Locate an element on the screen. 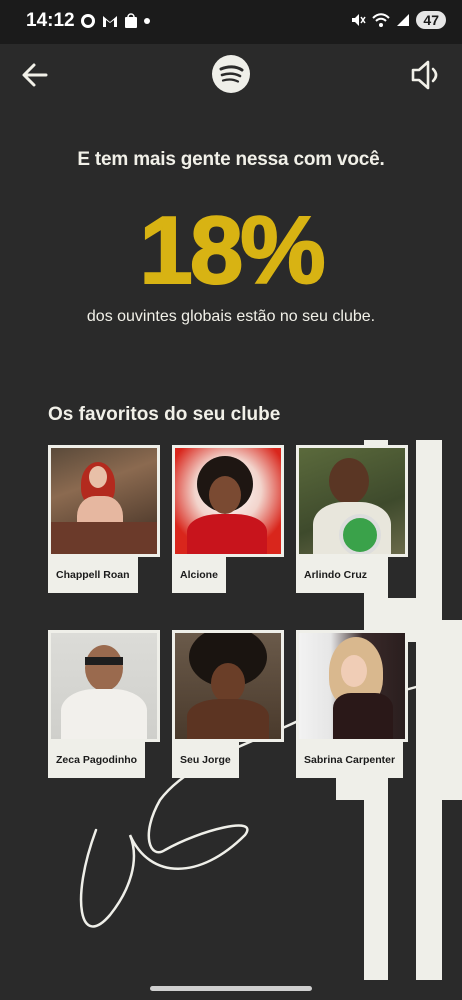 The height and width of the screenshot is (1000, 462). dot-icon is located at coordinates (147, 21).